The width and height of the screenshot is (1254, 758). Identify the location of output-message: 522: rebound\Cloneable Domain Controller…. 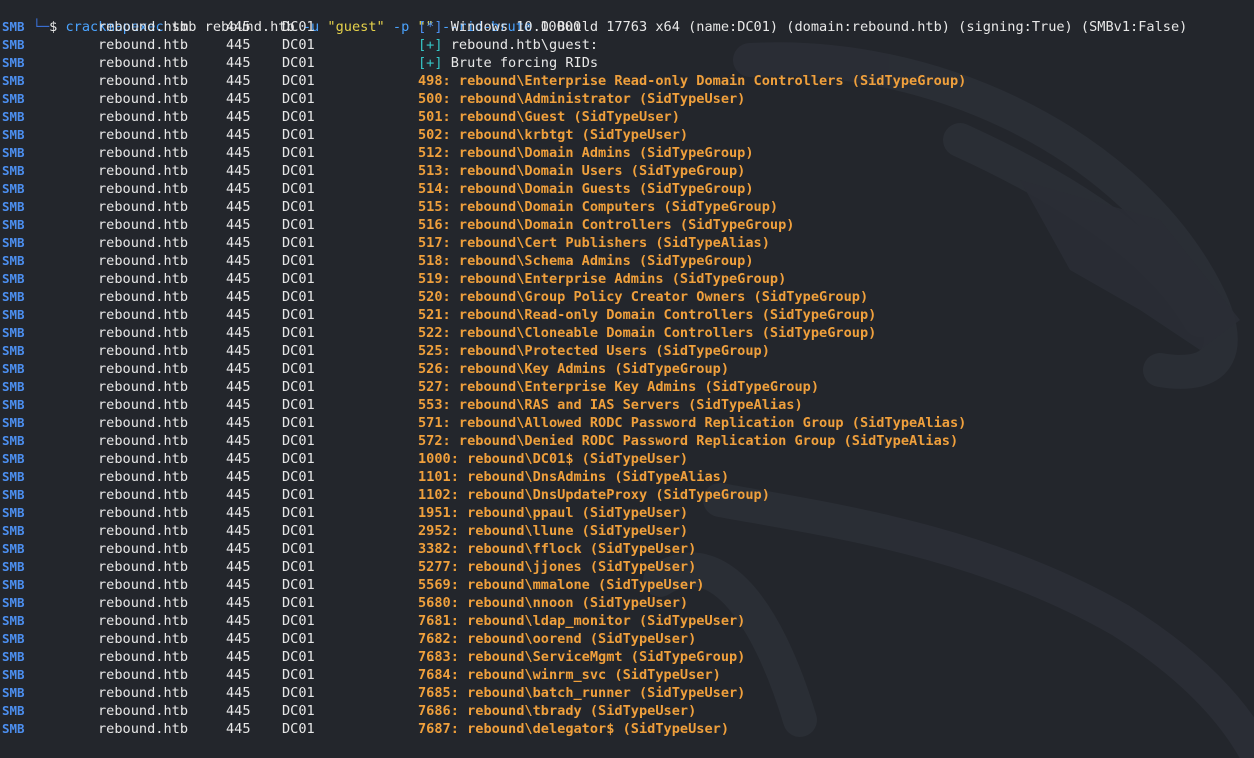
(647, 333).